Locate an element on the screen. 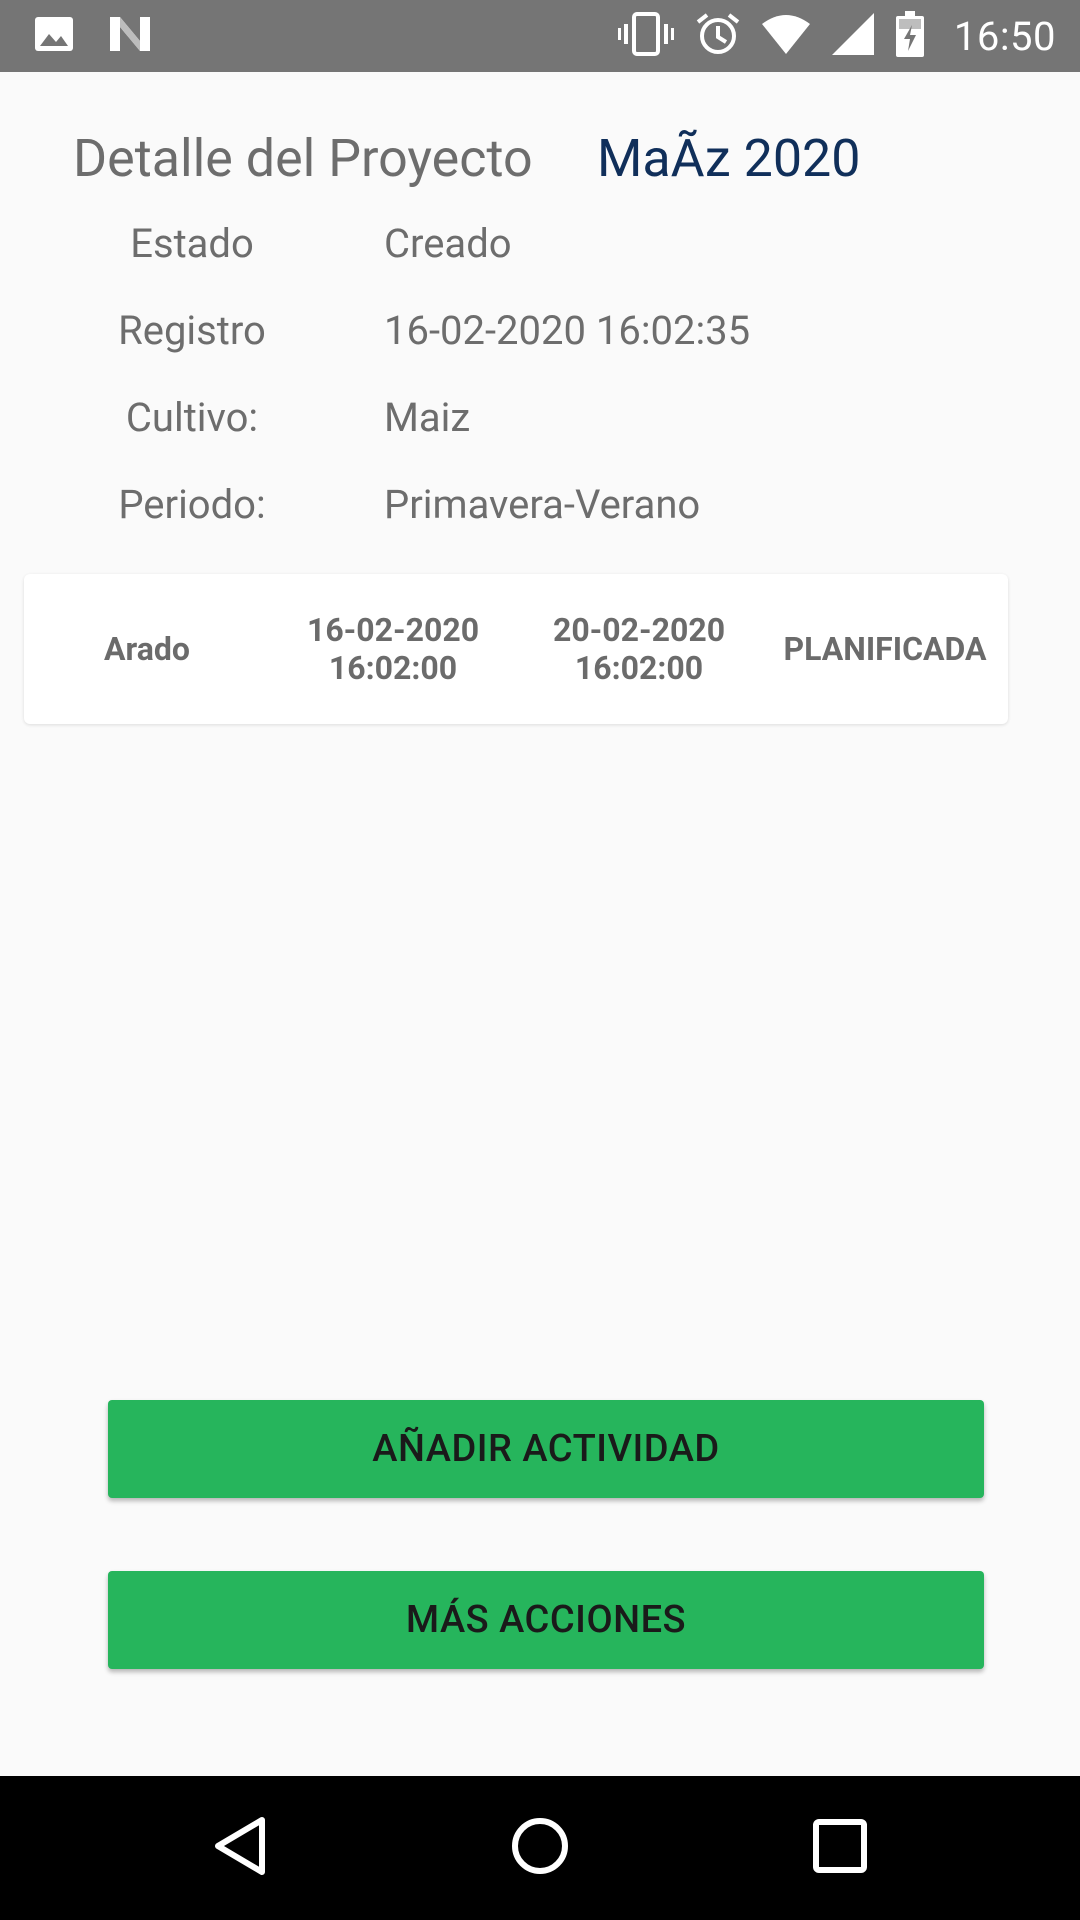 The width and height of the screenshot is (1080, 1920). activity-status: PLANIFICADA is located at coordinates (885, 649).